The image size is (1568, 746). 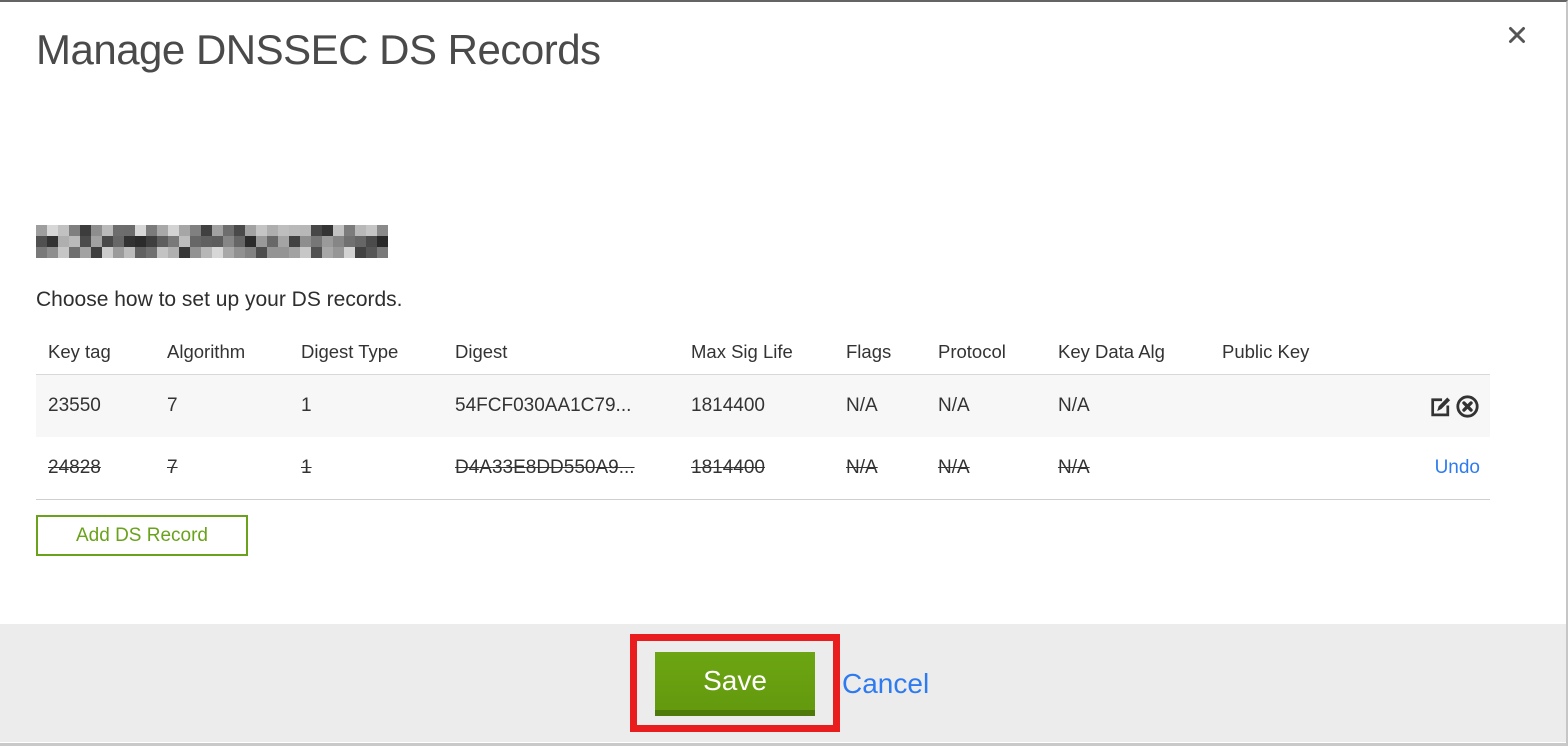 What do you see at coordinates (986, 352) in the screenshot?
I see `column-header: Protocol` at bounding box center [986, 352].